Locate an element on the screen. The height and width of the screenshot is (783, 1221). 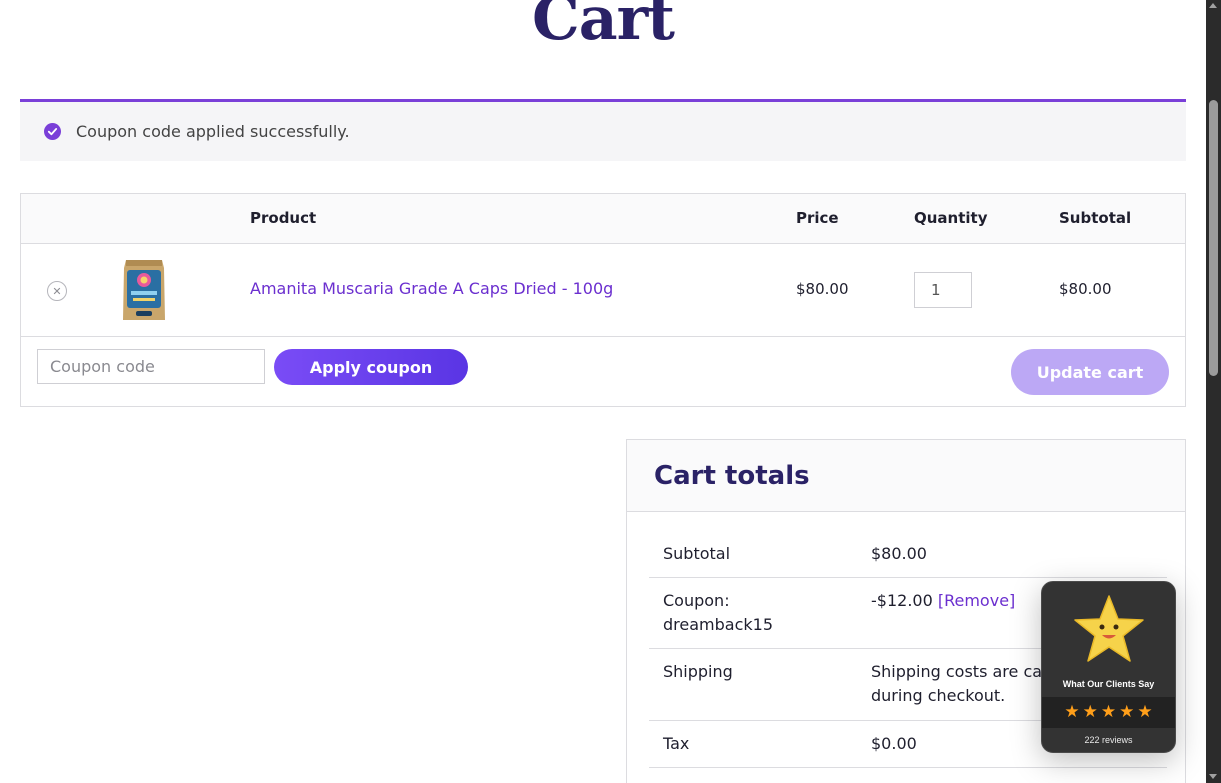
apply-coupon-button: Apply coupon is located at coordinates (371, 367).